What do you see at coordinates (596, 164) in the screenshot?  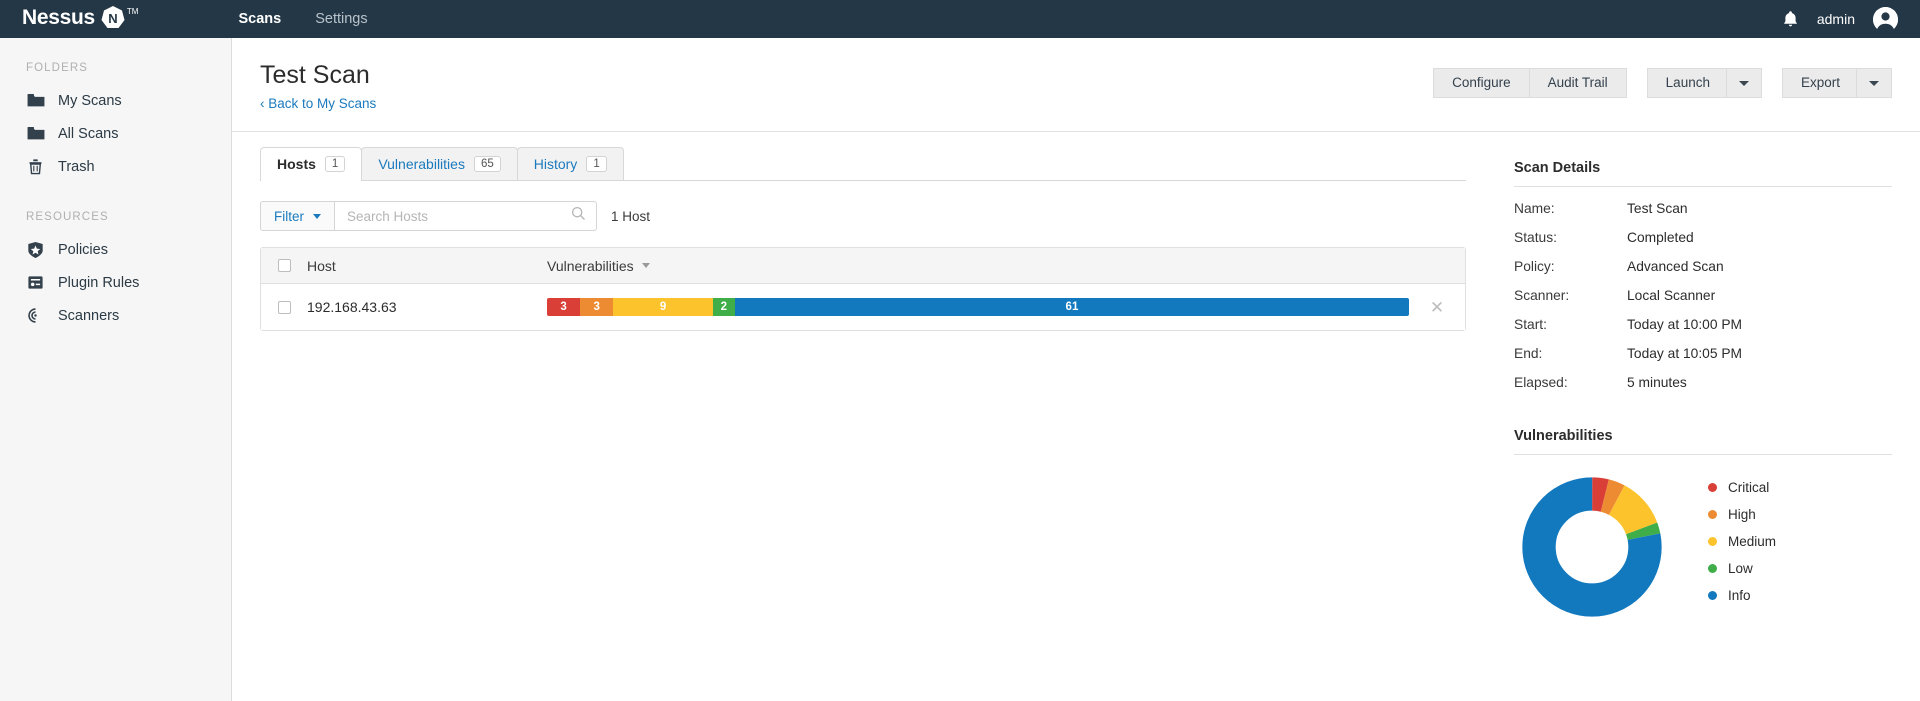 I see `tab-badge: 1` at bounding box center [596, 164].